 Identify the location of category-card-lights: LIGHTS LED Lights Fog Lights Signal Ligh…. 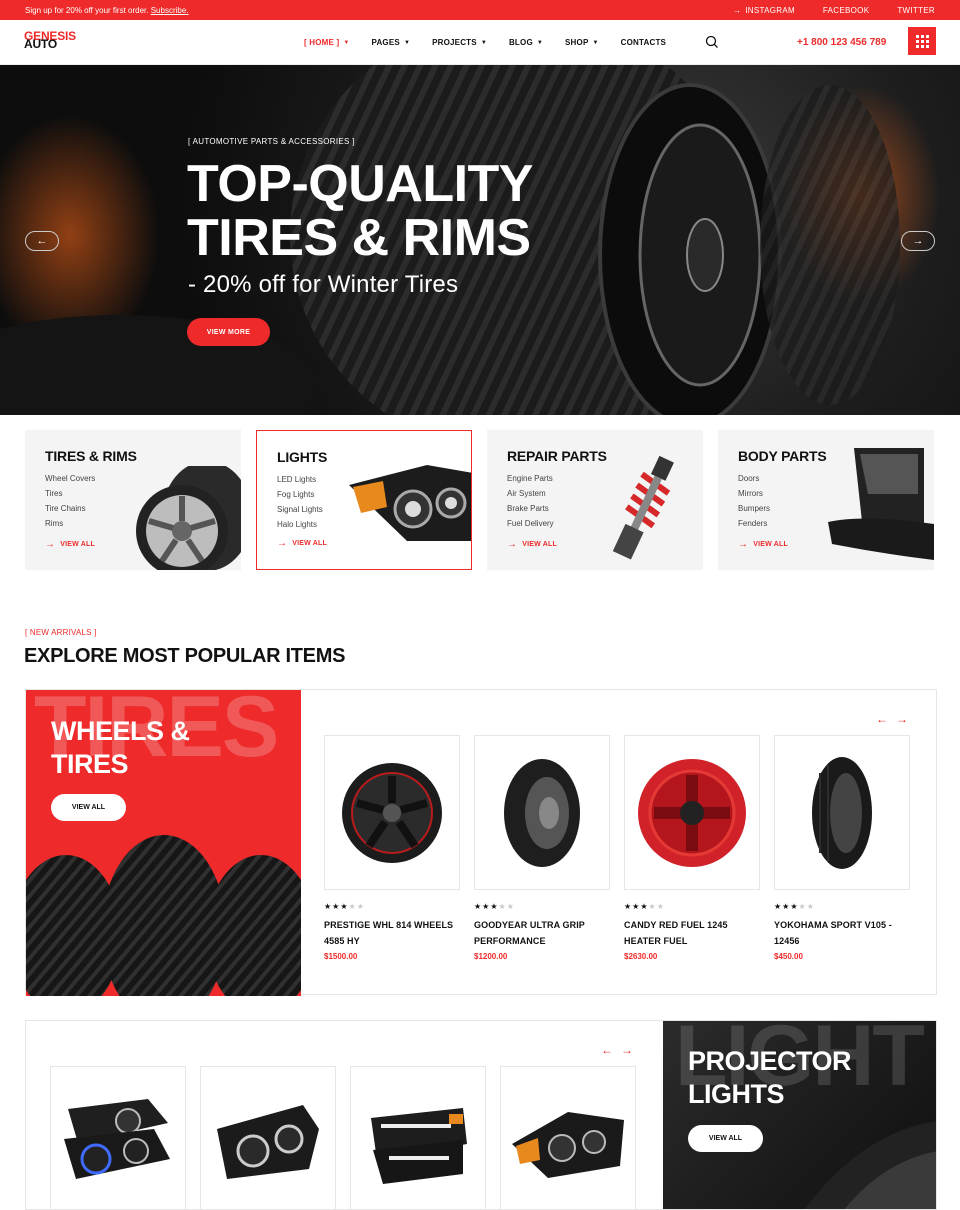
(364, 500).